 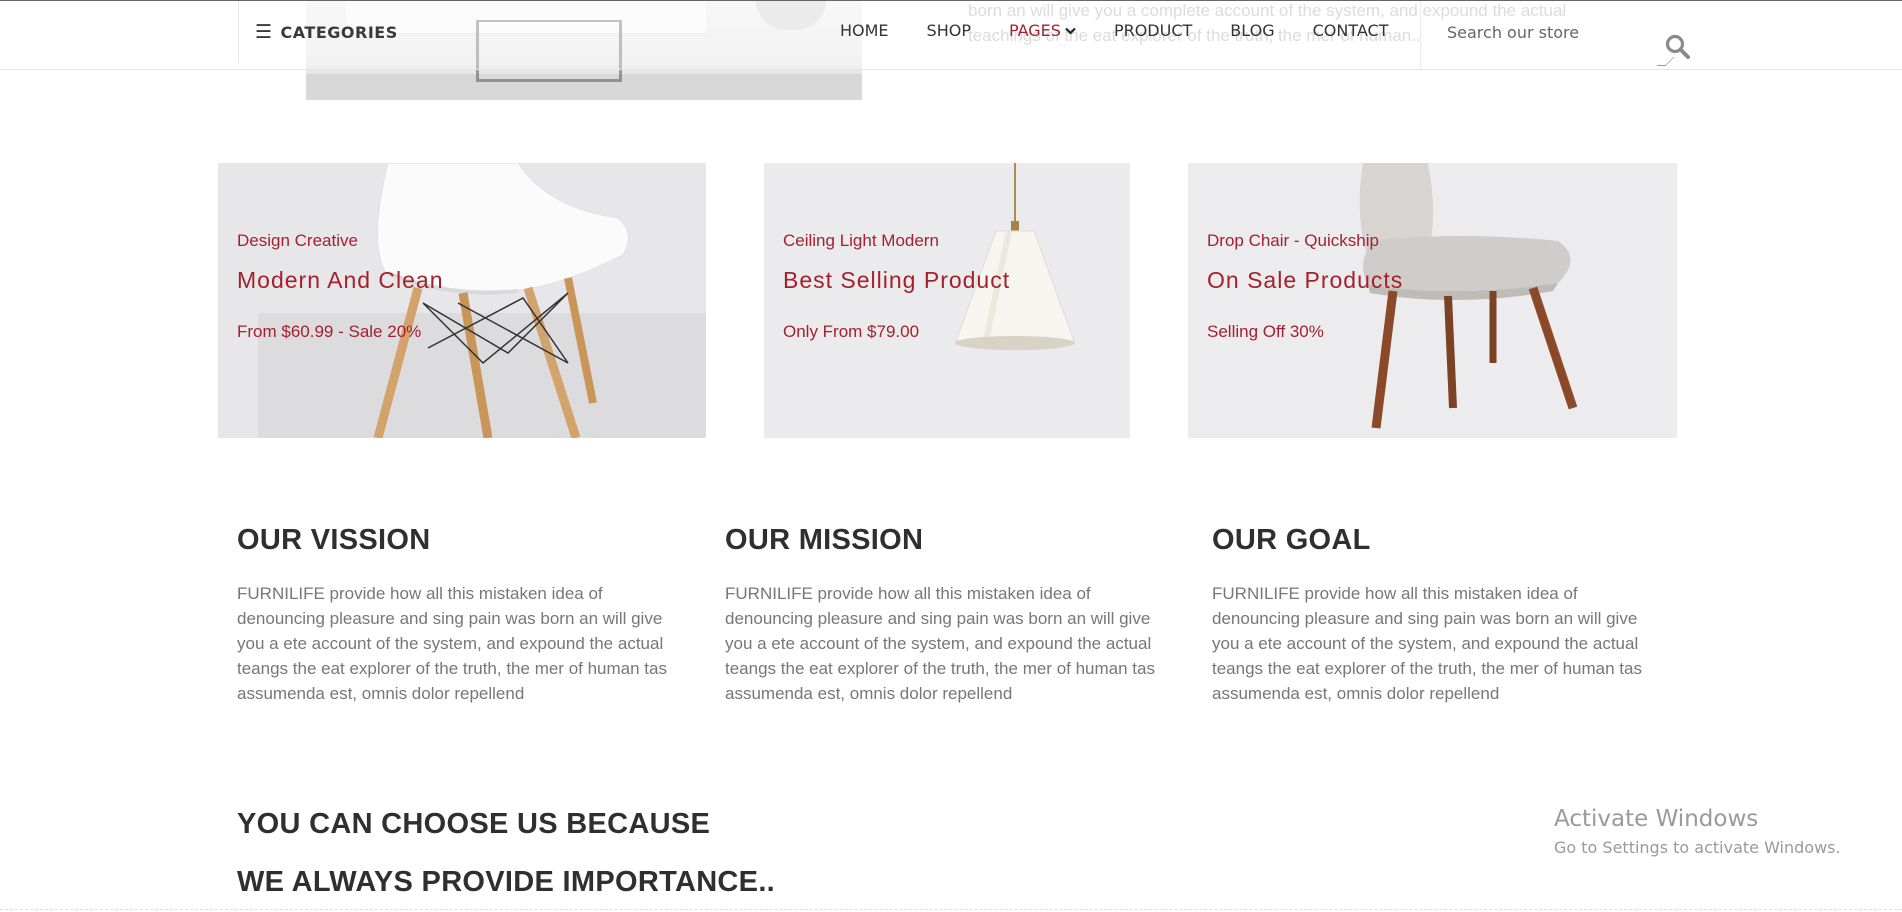 I want to click on categories-button: ☰ CATEGORIES, so click(x=318, y=32).